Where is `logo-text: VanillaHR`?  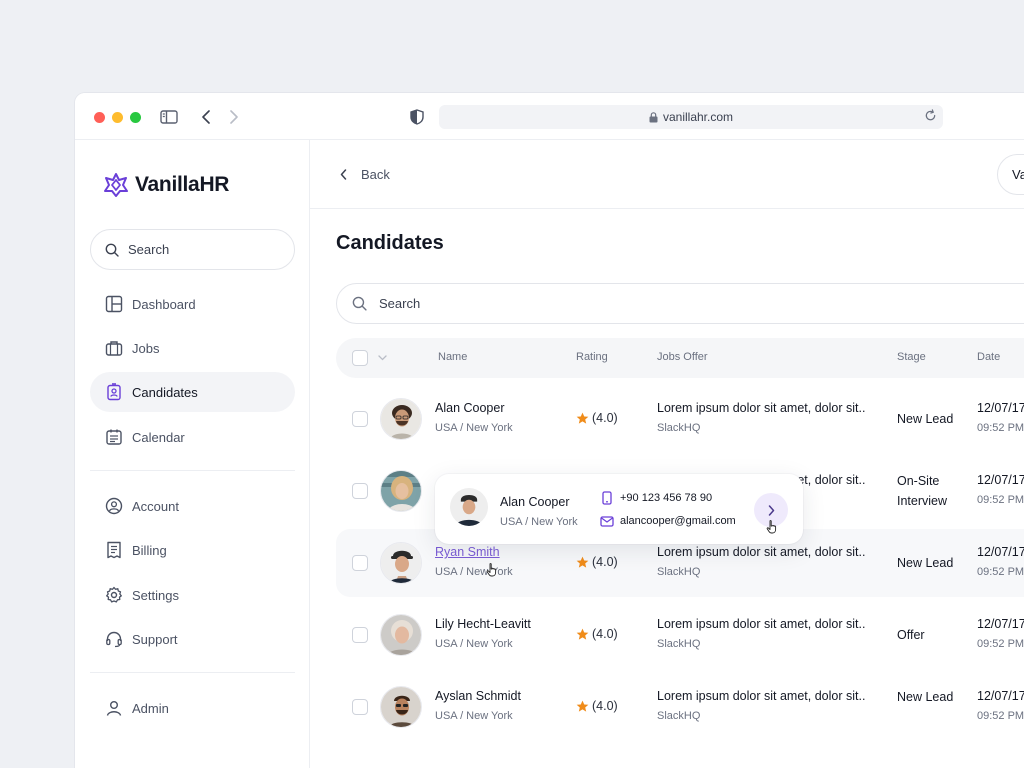
logo-text: VanillaHR is located at coordinates (182, 184).